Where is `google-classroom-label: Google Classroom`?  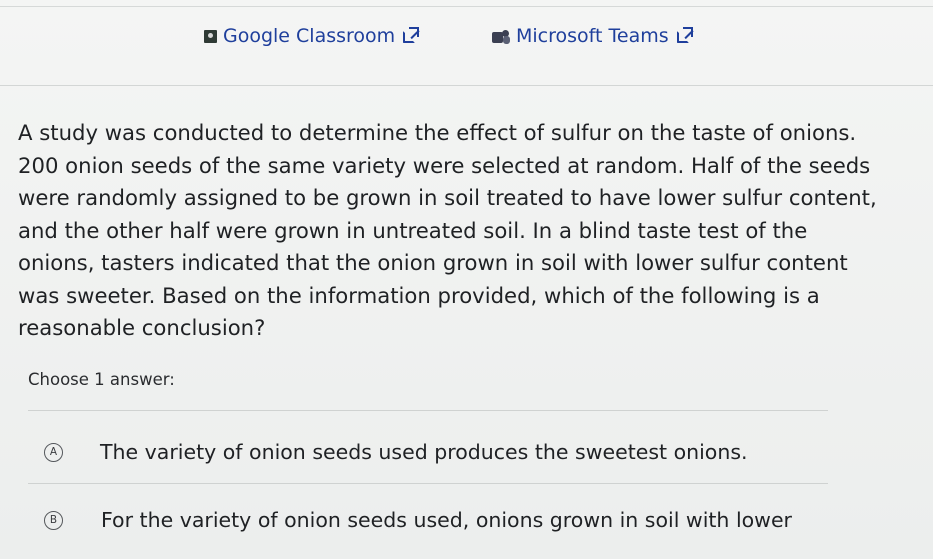
google-classroom-label: Google Classroom is located at coordinates (309, 36).